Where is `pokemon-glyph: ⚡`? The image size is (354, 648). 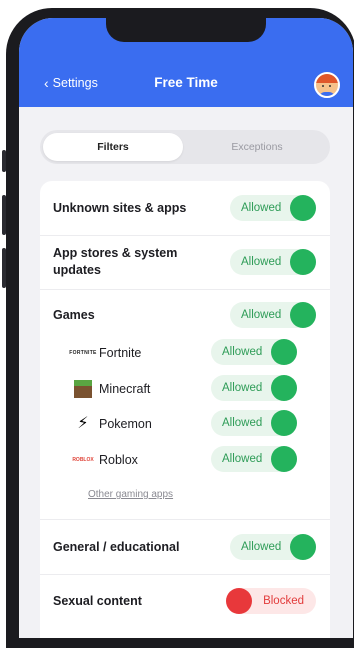
pokemon-glyph: ⚡ is located at coordinates (83, 423).